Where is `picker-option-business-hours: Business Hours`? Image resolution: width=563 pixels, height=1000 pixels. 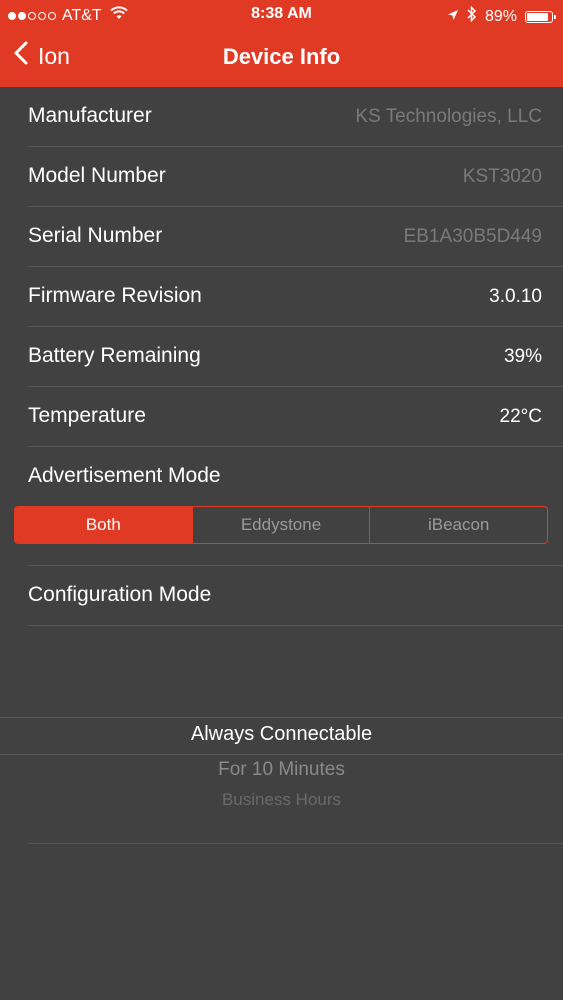
picker-option-business-hours: Business Hours is located at coordinates (281, 800).